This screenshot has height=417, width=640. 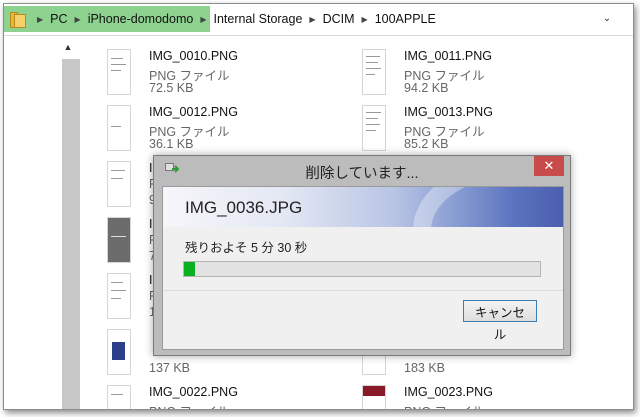 What do you see at coordinates (141, 19) in the screenshot?
I see `breadcrumb-device: iPhone-domodomo` at bounding box center [141, 19].